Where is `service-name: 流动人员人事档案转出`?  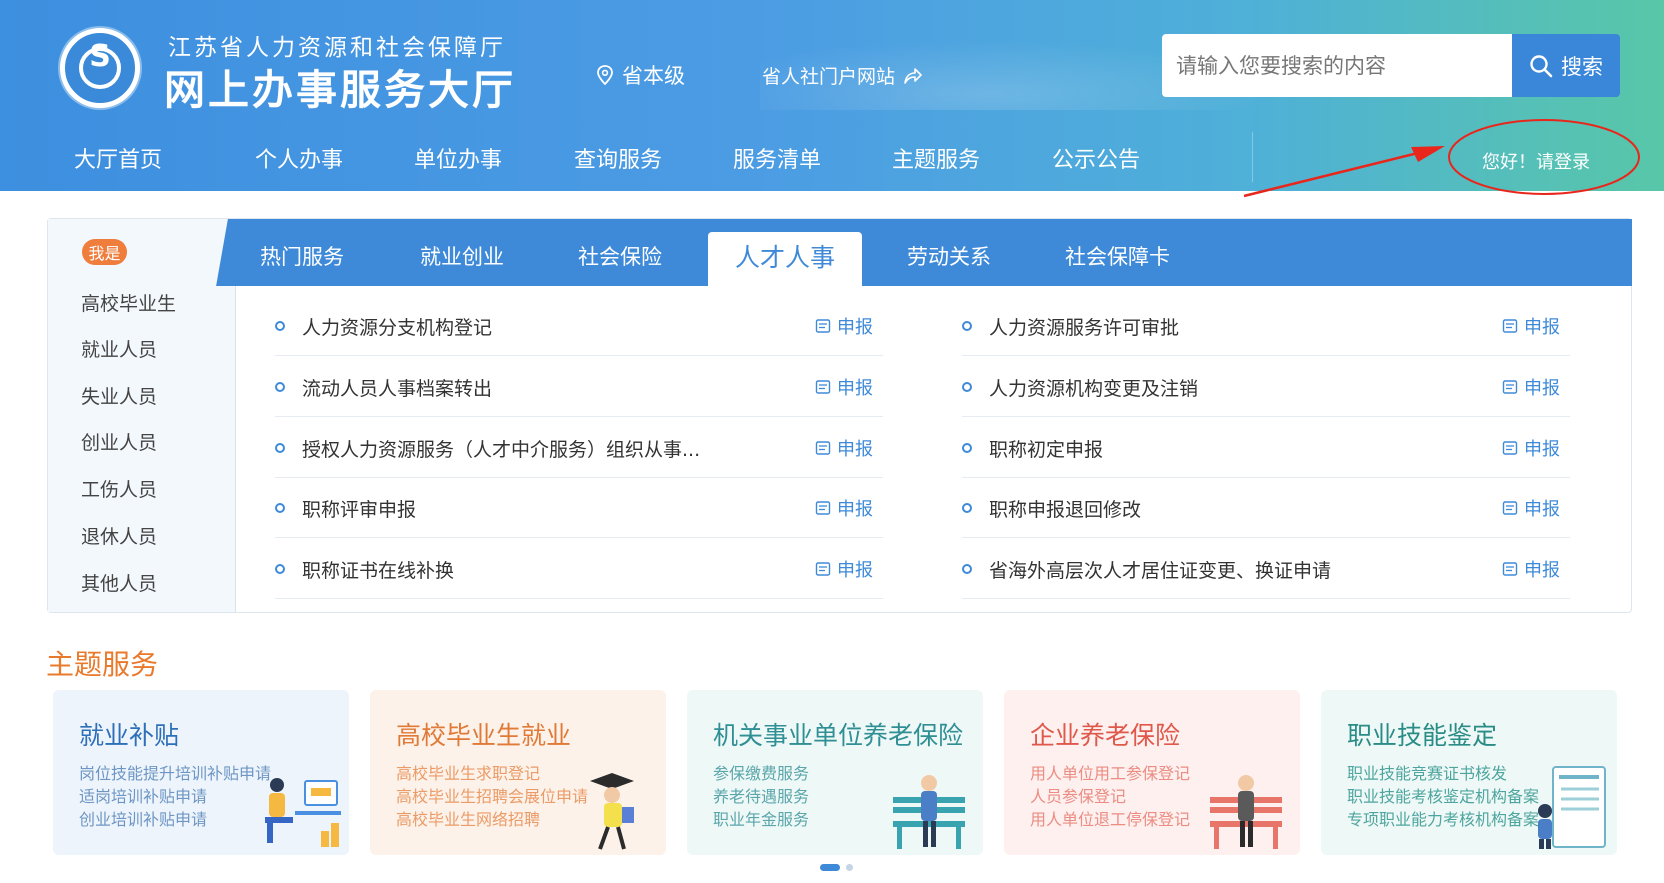 service-name: 流动人员人事档案转出 is located at coordinates (397, 387).